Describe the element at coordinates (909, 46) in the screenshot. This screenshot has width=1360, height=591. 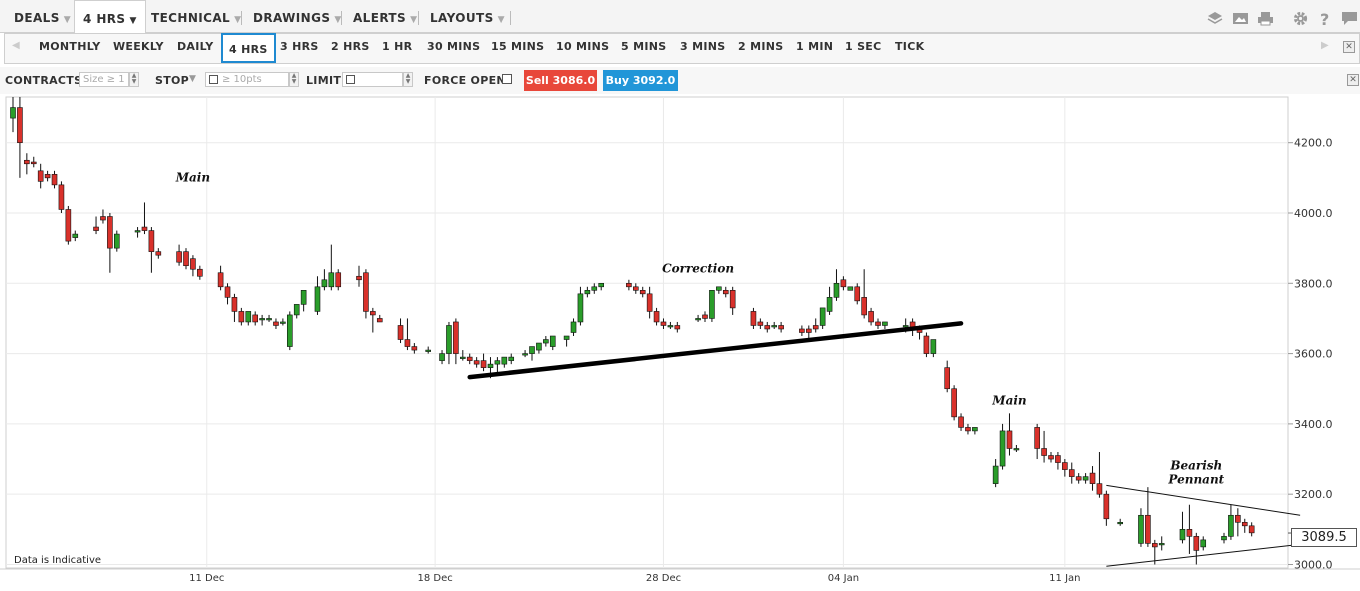
I see `timeframe-tick: TICK` at that location.